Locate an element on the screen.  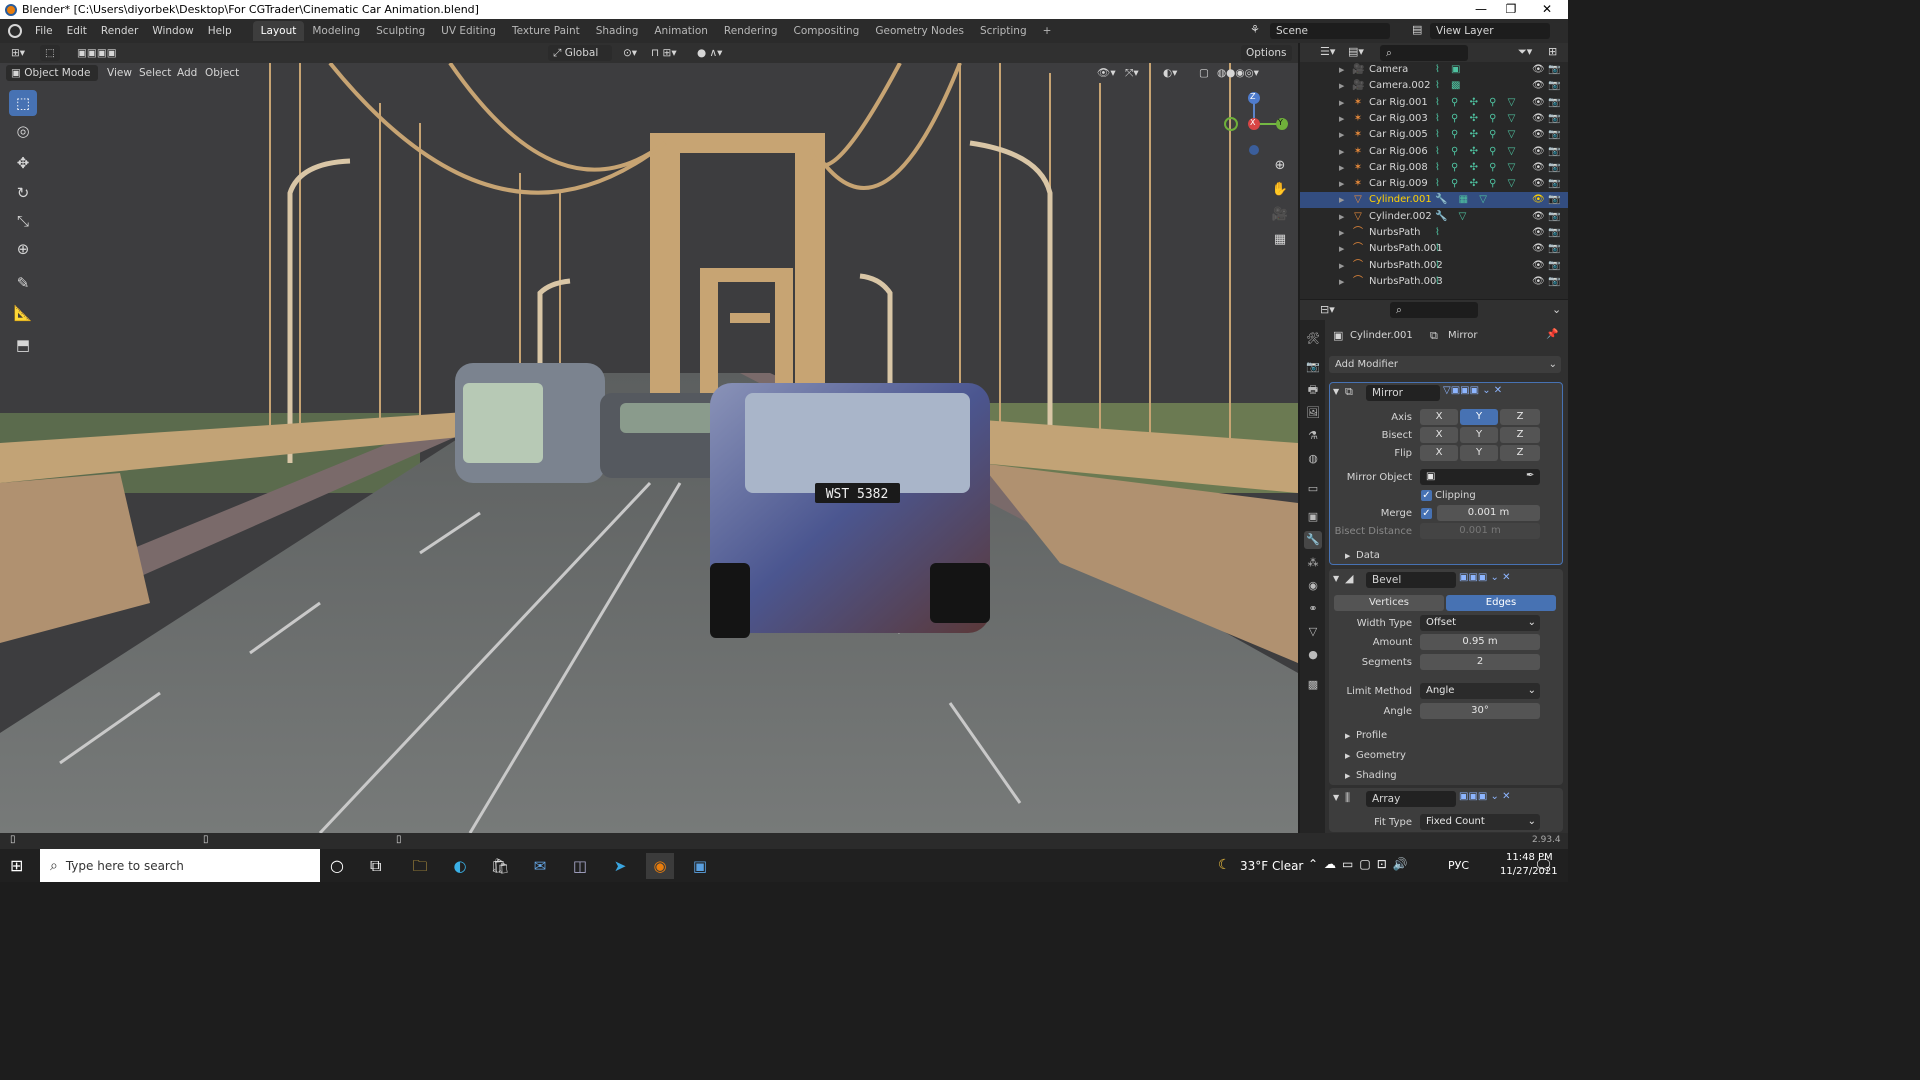
bevel-toggle-icons: ▣▣▣ ⌄ ✕ is located at coordinates (1484, 577).